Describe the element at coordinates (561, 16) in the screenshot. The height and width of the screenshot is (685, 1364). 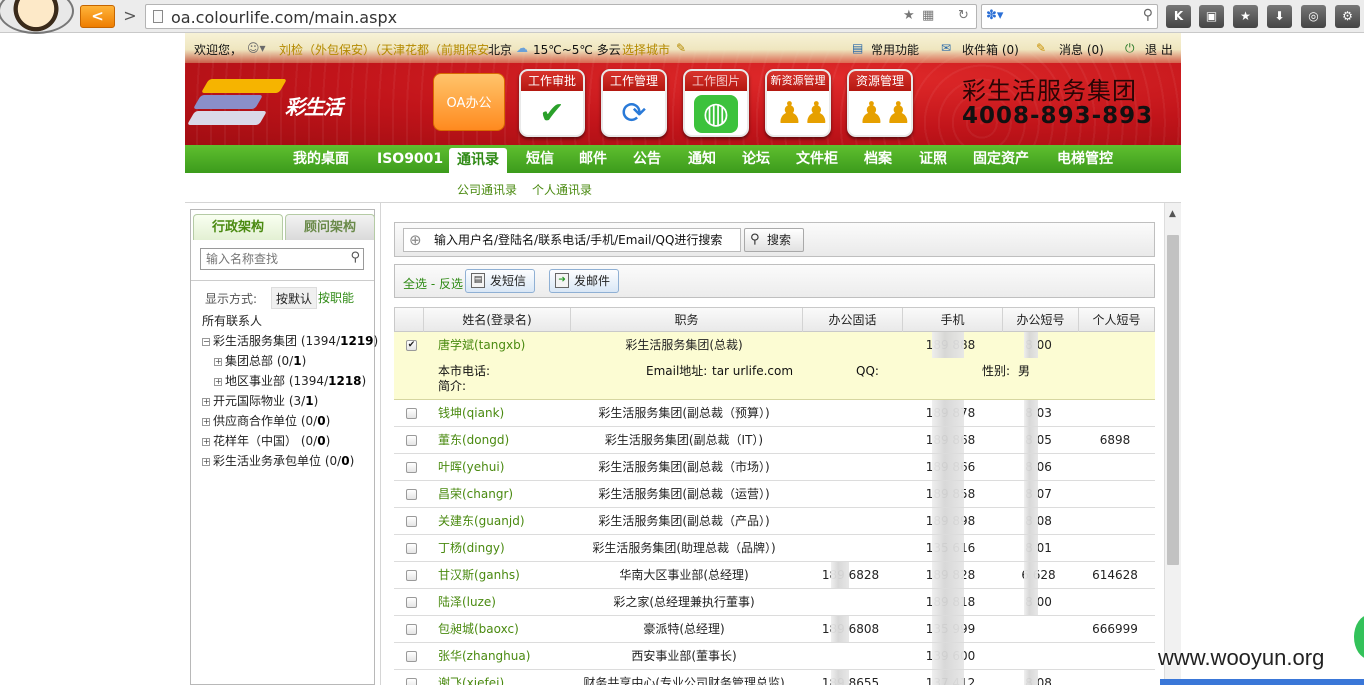
I see `address-bar: oa.colourlife.com/main.aspx ★ ▦ ↻` at that location.